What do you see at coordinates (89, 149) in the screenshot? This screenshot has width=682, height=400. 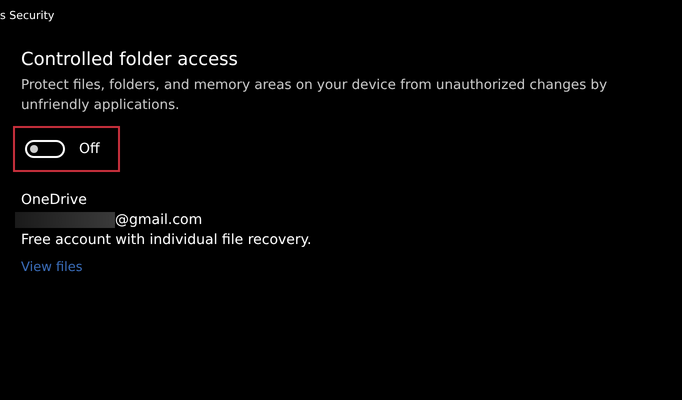 I see `toggle-label: Off` at bounding box center [89, 149].